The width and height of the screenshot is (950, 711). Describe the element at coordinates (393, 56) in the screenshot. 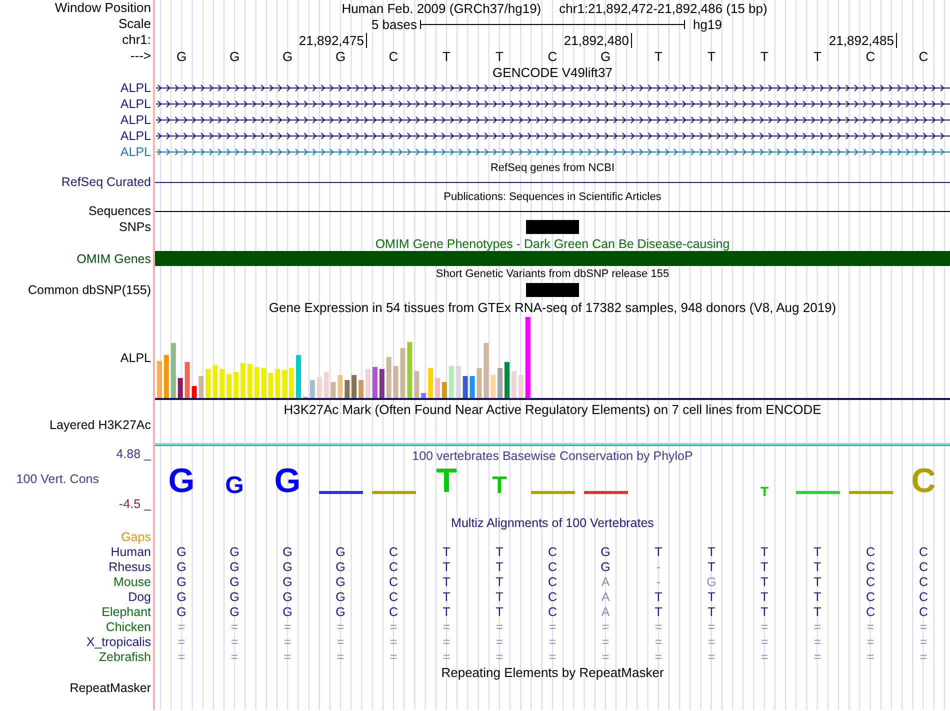

I see `base-letter: C` at that location.